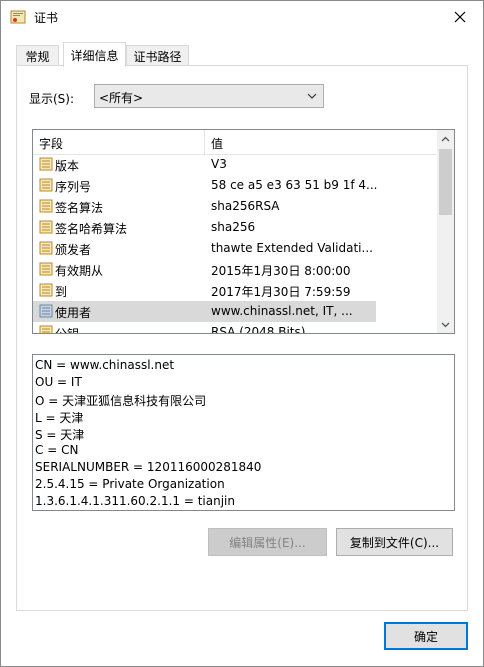 This screenshot has height=667, width=484. Describe the element at coordinates (51, 143) in the screenshot. I see `column-header-field: 字段` at that location.